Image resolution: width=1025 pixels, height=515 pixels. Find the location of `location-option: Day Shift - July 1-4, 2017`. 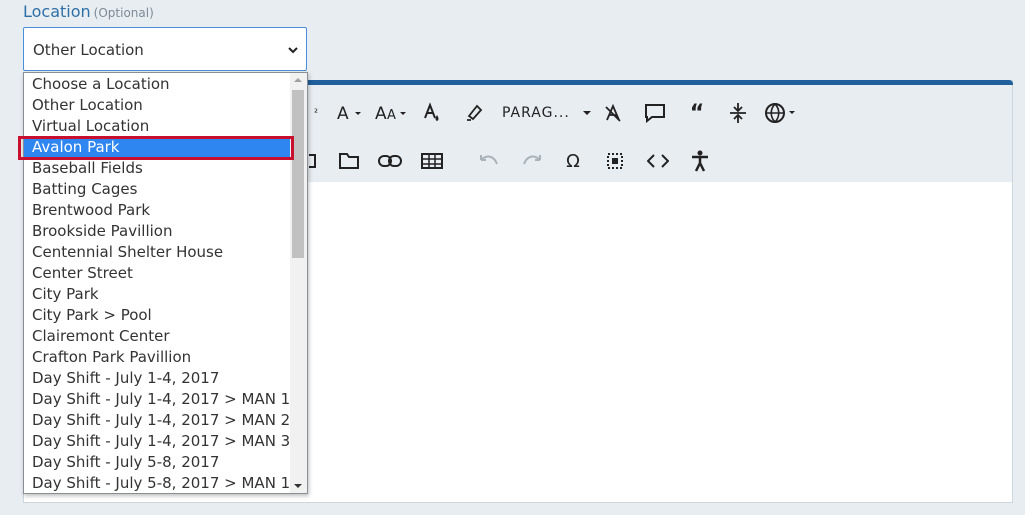

location-option: Day Shift - July 1-4, 2017 is located at coordinates (157, 378).